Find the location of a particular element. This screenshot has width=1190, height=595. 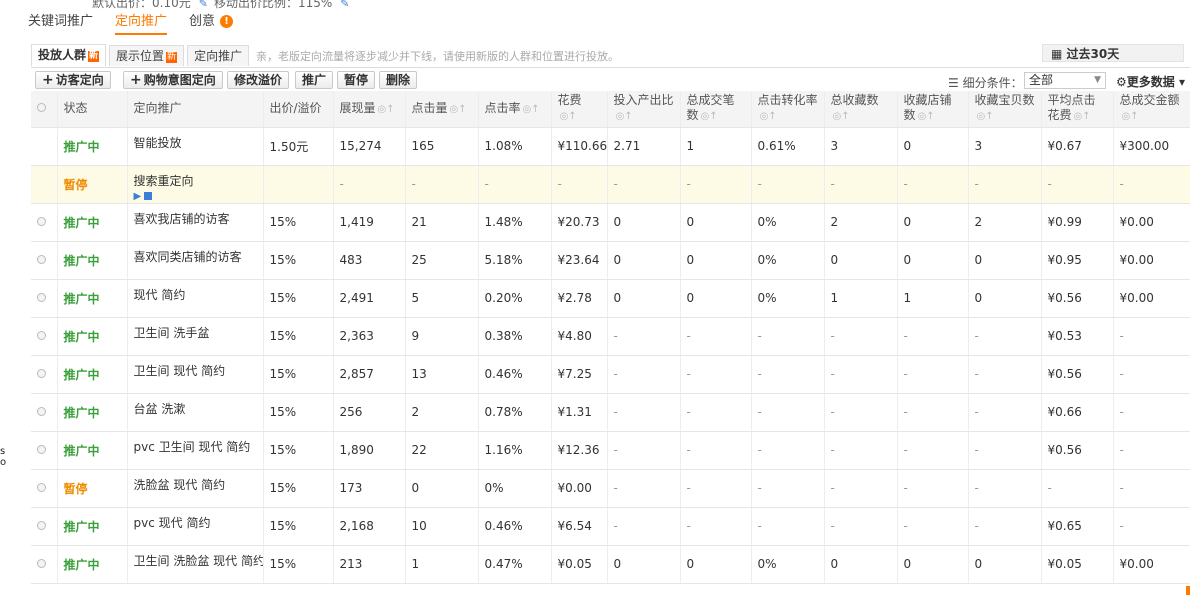

visitor-targeting-button: + 访客定向 is located at coordinates (73, 80).